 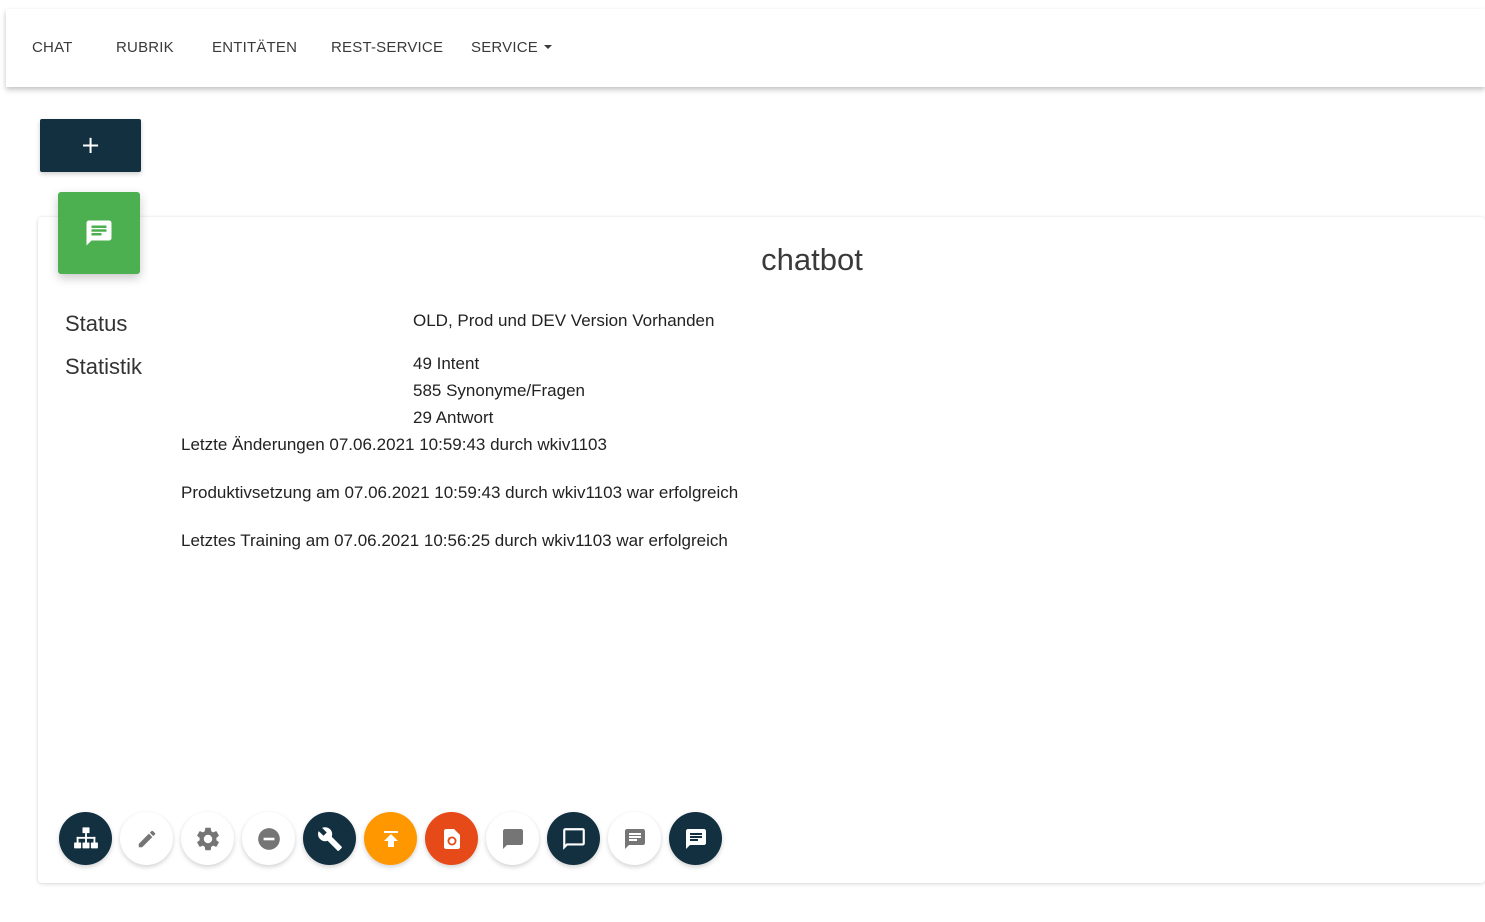 I want to click on minus-circle-icon, so click(x=268, y=838).